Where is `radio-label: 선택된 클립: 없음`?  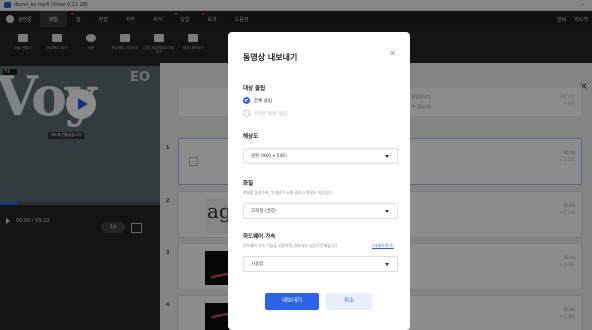
radio-label: 선택된 클립: 없음 is located at coordinates (271, 114).